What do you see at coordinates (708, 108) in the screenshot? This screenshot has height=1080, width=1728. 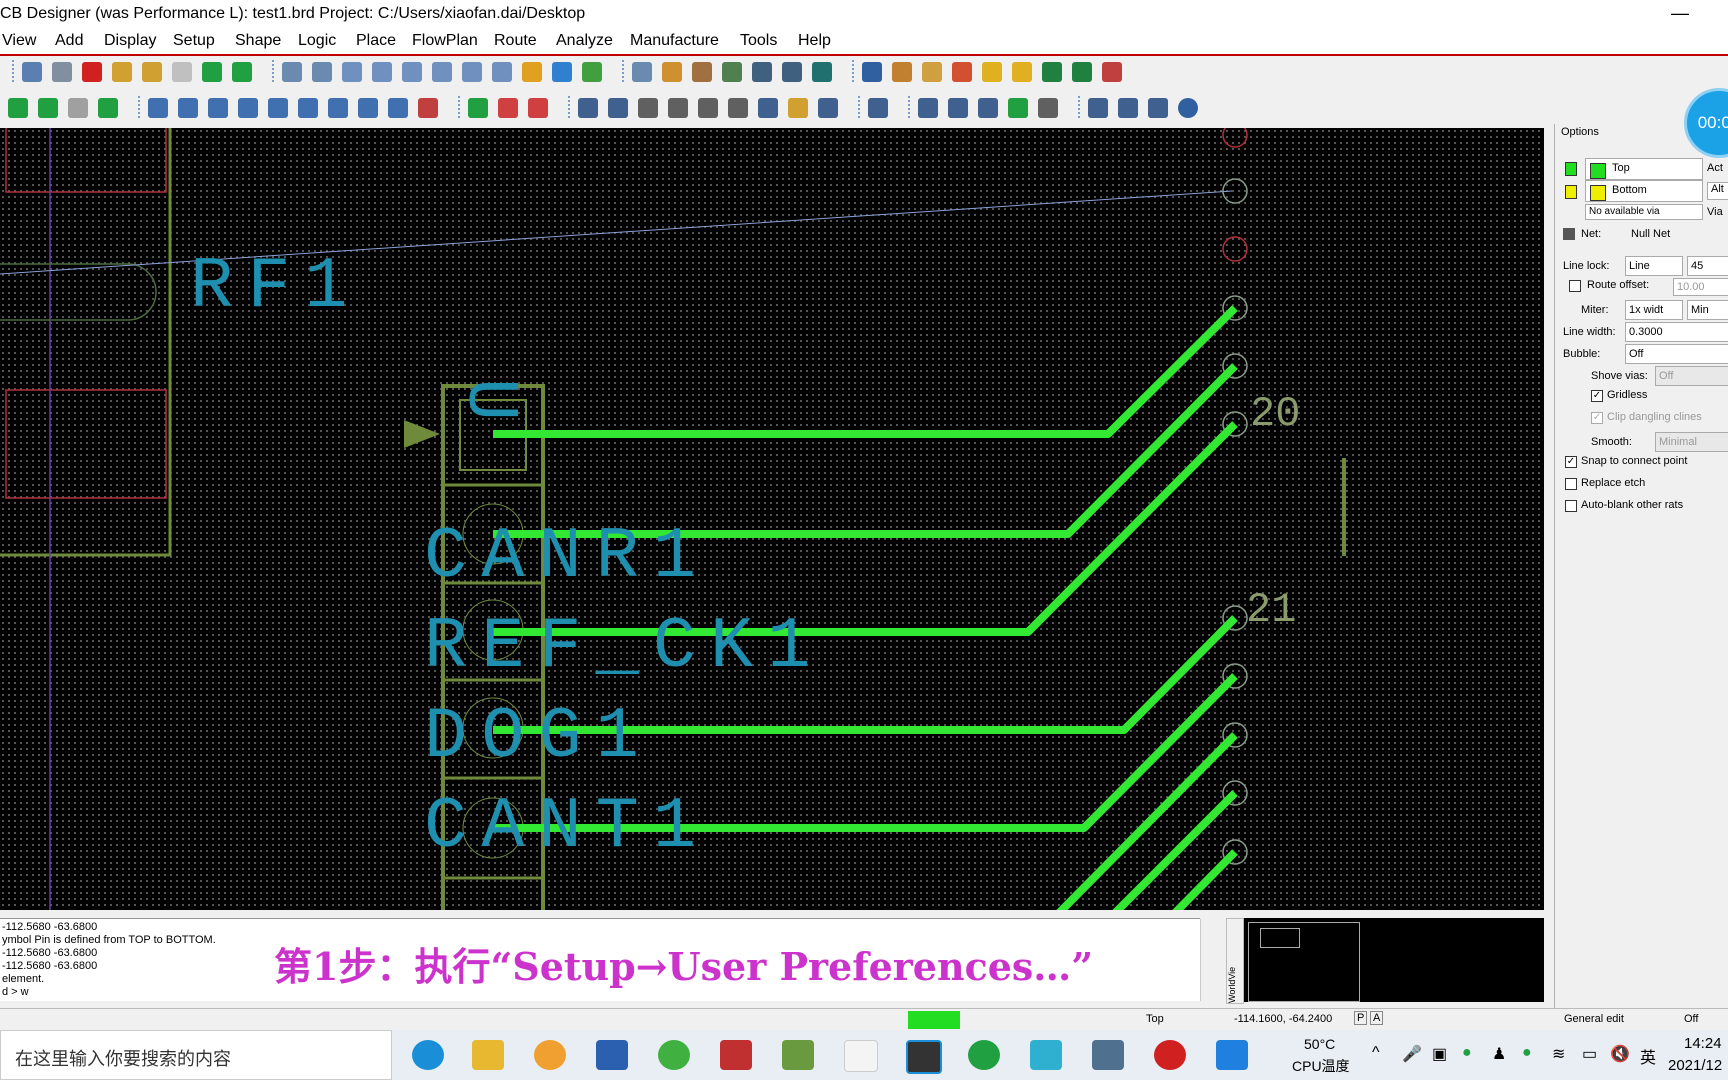 I see `refdes-icon` at bounding box center [708, 108].